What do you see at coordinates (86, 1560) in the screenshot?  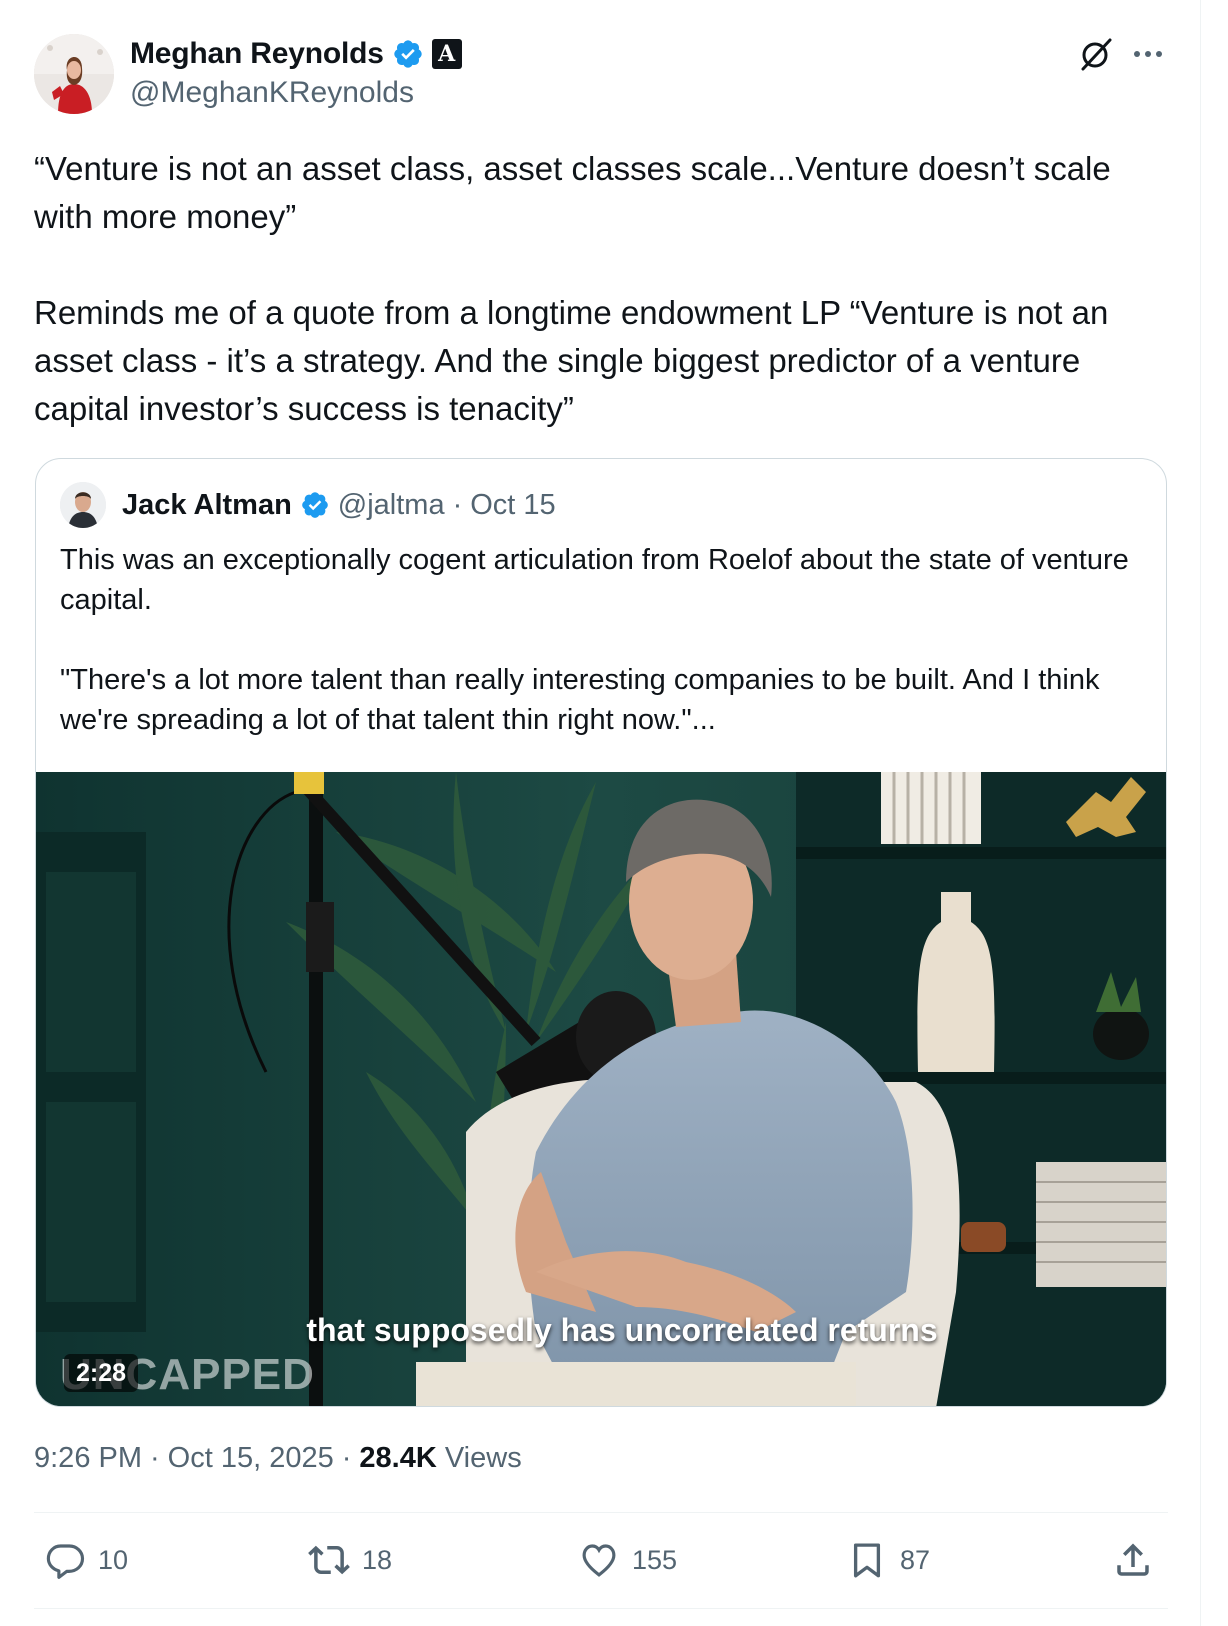 I see `reply-button: 10` at bounding box center [86, 1560].